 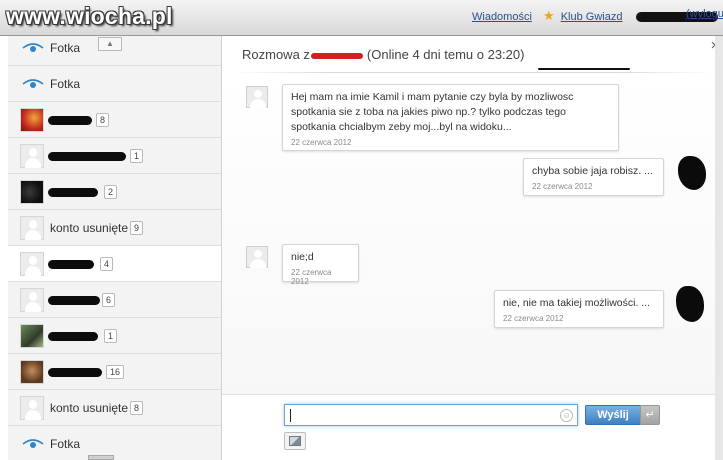 What do you see at coordinates (107, 264) in the screenshot?
I see `message-count-badge: 4` at bounding box center [107, 264].